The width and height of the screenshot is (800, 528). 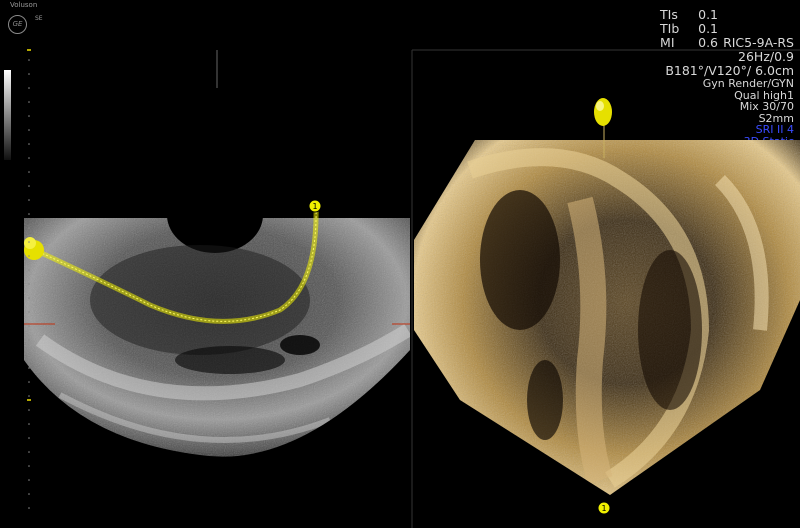 What do you see at coordinates (314, 206) in the screenshot?
I see `curve-point-marker-label: 1` at bounding box center [314, 206].